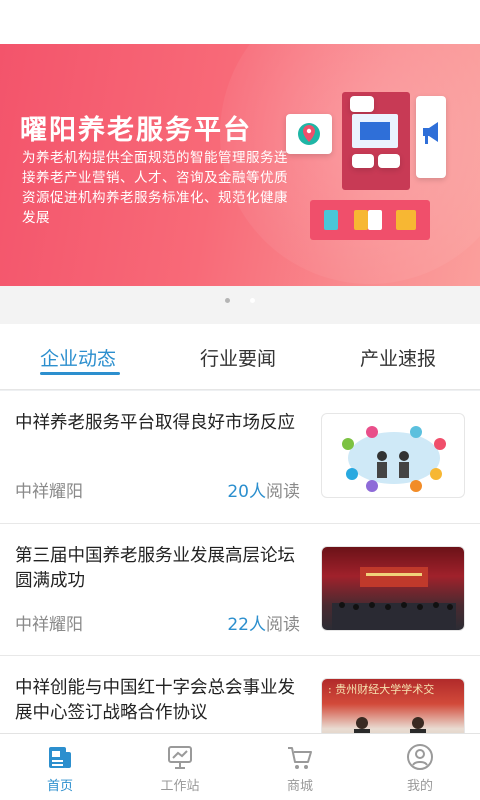 The width and height of the screenshot is (480, 800). I want to click on location-card-icon, so click(309, 134).